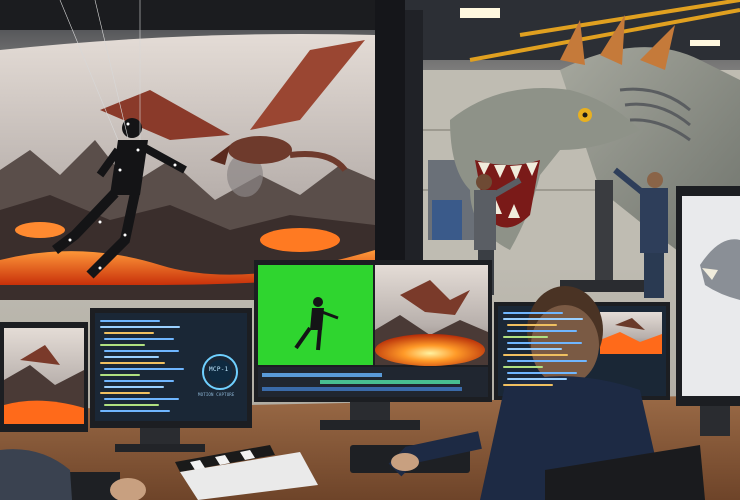 The height and width of the screenshot is (500, 740). Describe the element at coordinates (708, 311) in the screenshot. I see `monitor-far-right-portrait` at that location.